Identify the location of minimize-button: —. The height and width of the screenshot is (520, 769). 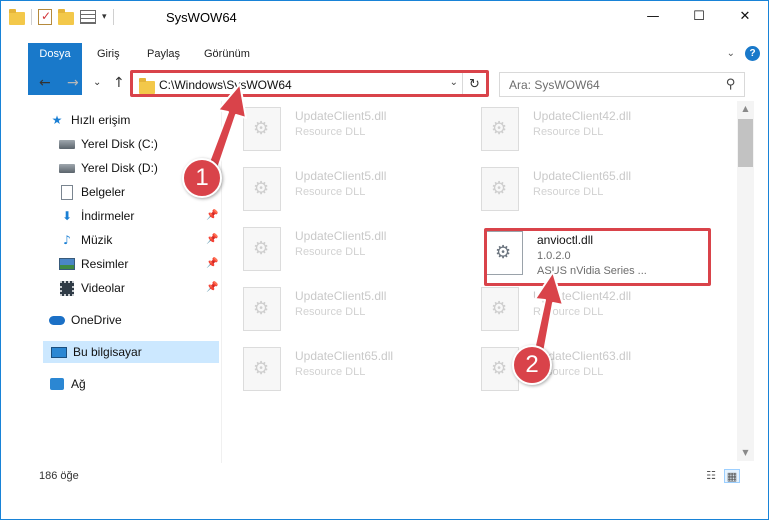
(653, 16).